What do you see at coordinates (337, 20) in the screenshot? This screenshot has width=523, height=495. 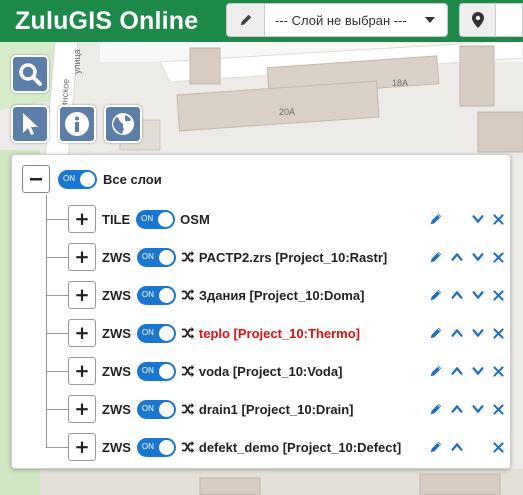 I see `layer-select: --- Слой не выбран ---` at bounding box center [337, 20].